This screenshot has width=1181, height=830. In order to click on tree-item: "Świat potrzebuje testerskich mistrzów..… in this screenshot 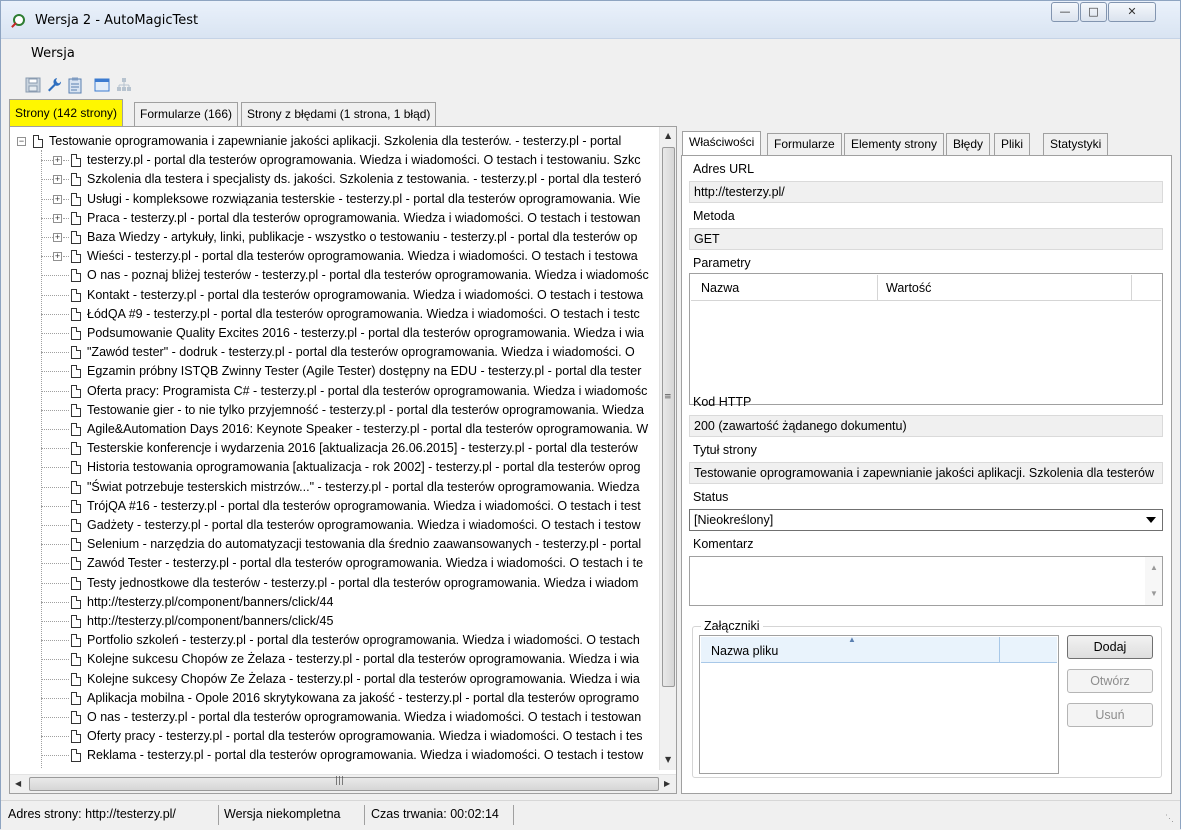, I will do `click(335, 487)`.